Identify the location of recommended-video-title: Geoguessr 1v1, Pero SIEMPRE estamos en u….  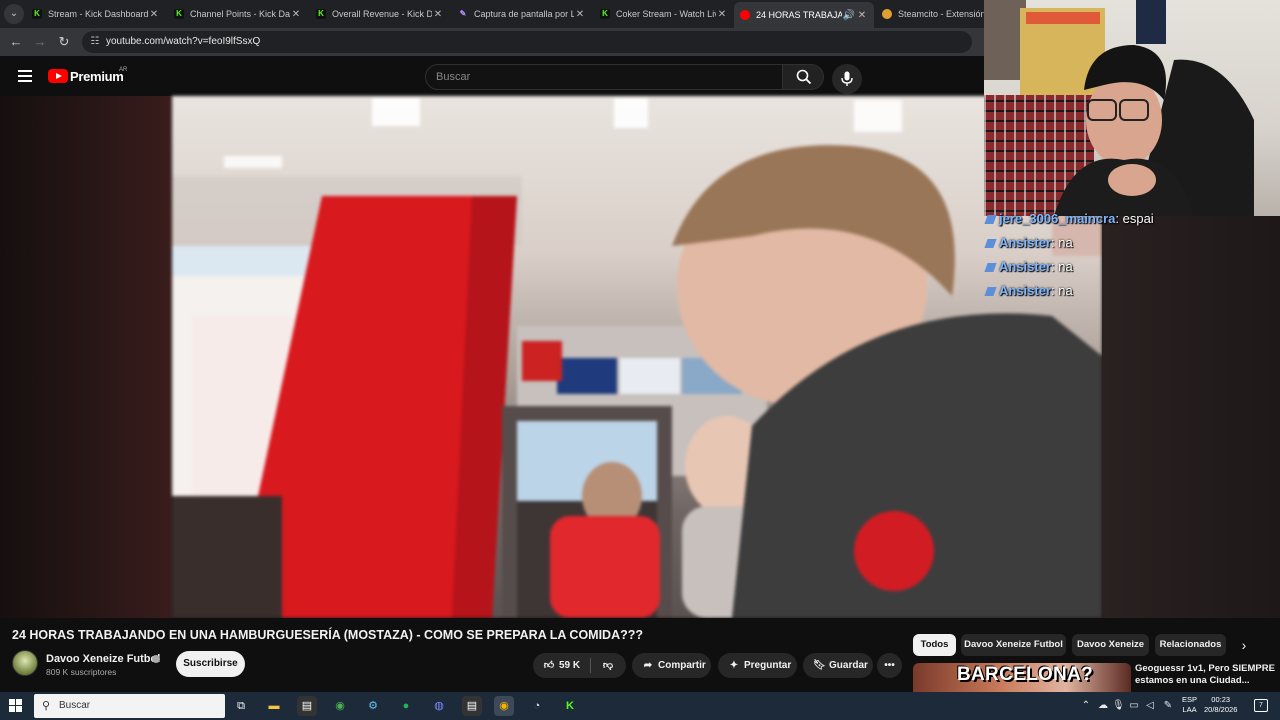
(1205, 677).